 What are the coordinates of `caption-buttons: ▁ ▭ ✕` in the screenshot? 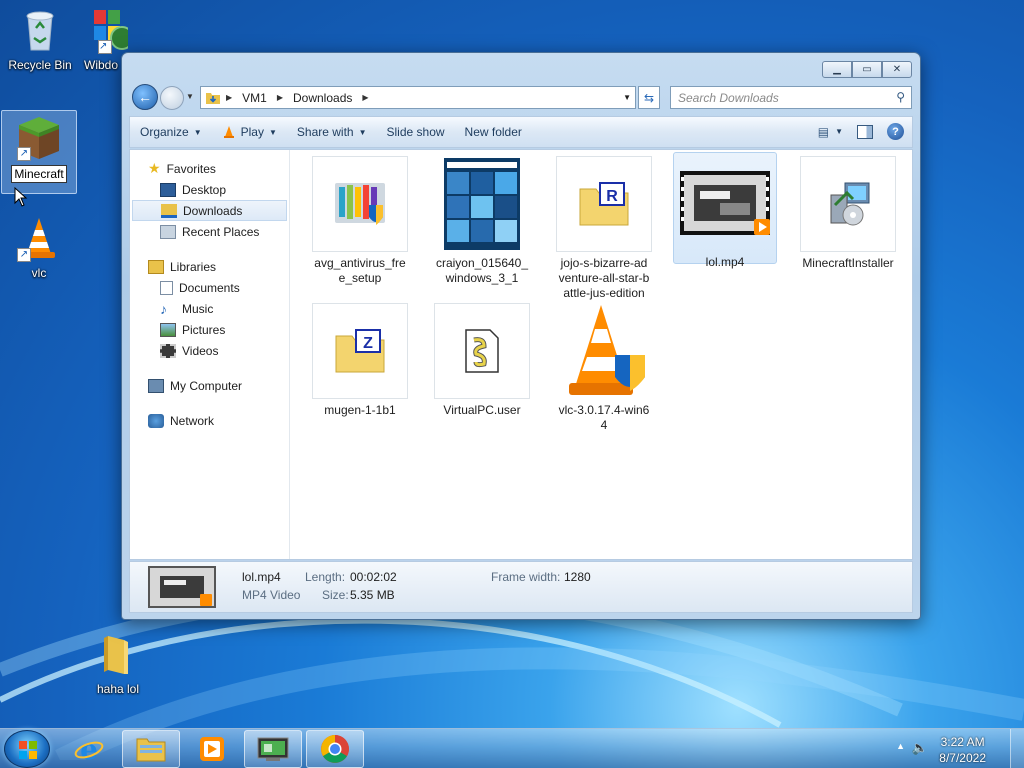 It's located at (867, 69).